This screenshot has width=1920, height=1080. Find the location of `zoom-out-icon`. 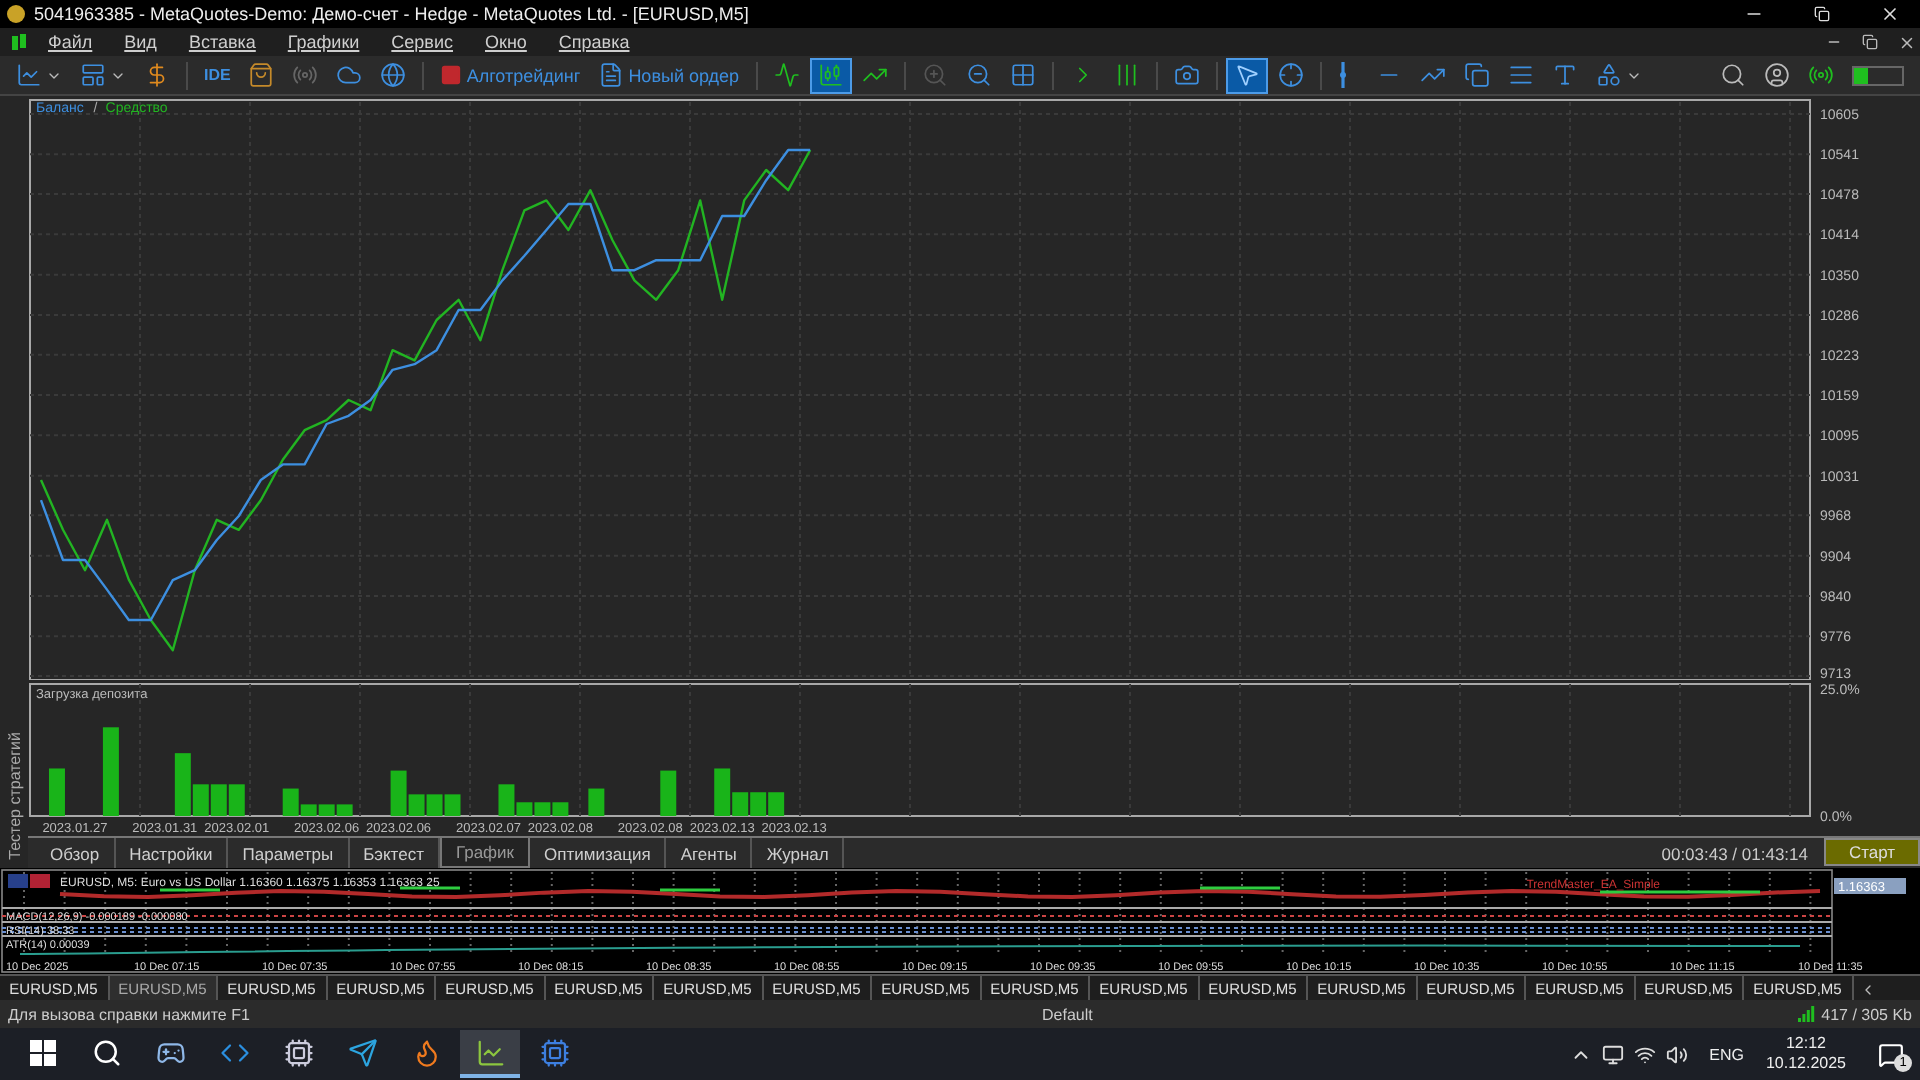

zoom-out-icon is located at coordinates (978, 75).